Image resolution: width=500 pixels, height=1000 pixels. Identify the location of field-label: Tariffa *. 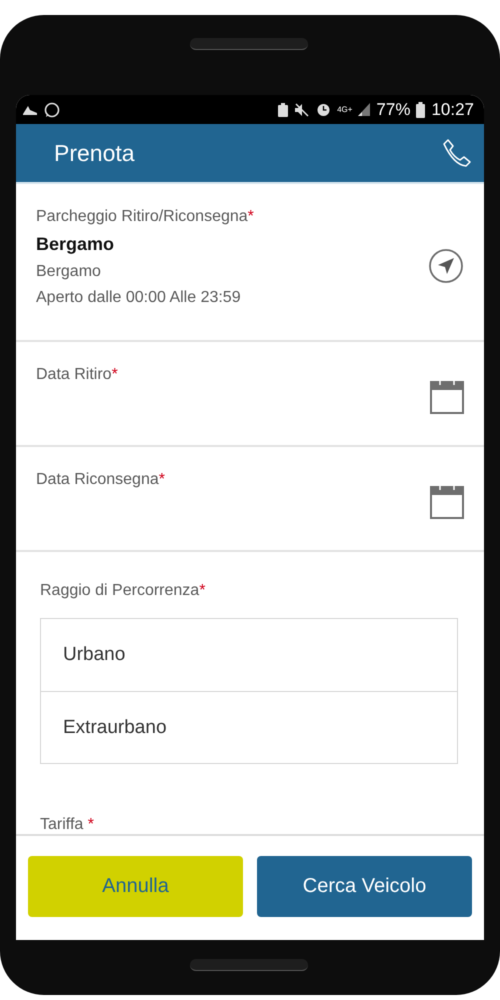
(67, 825).